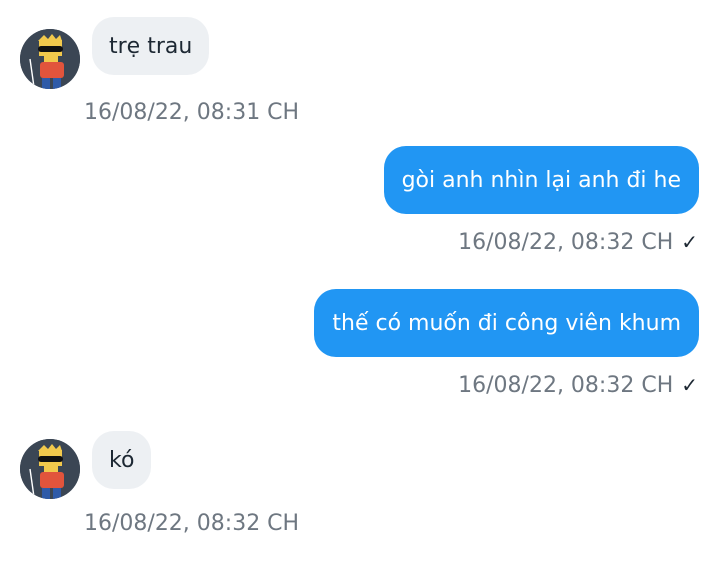 Image resolution: width=720 pixels, height=571 pixels. What do you see at coordinates (192, 112) in the screenshot?
I see `message-timestamp: 16/08/22, 08:31 CH` at bounding box center [192, 112].